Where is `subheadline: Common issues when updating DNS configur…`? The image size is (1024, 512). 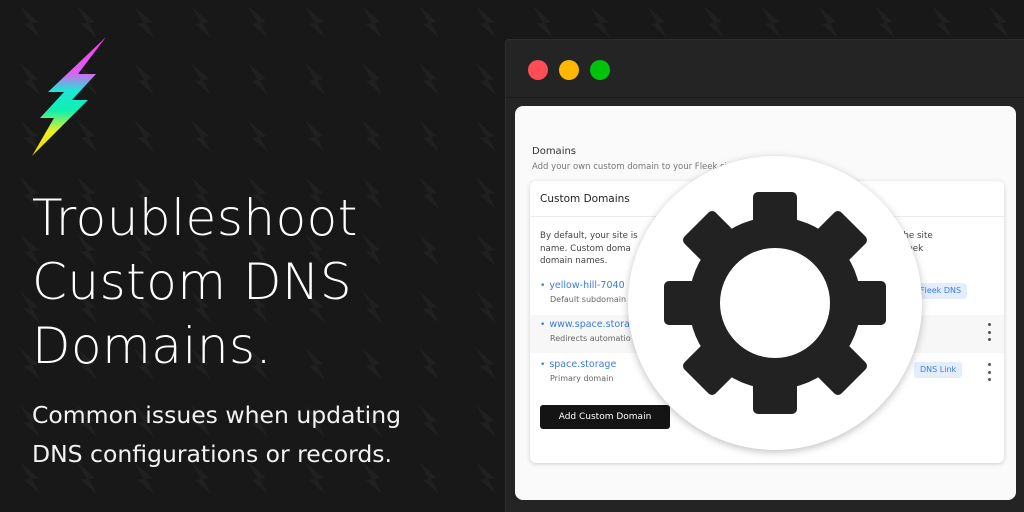
subheadline: Common issues when updating DNS configur… is located at coordinates (267, 435).